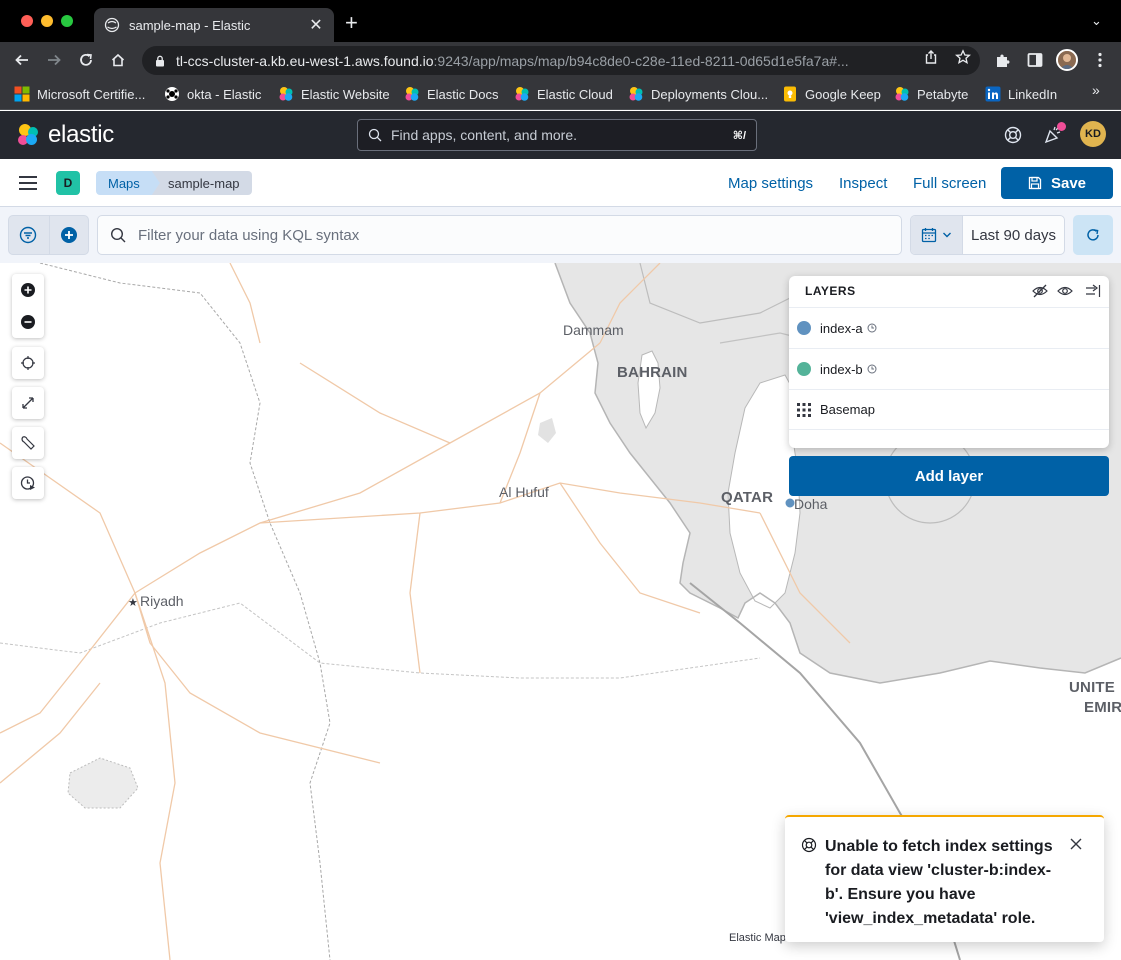  Describe the element at coordinates (843, 94) in the screenshot. I see `bookmark-label: Google Keep` at that location.